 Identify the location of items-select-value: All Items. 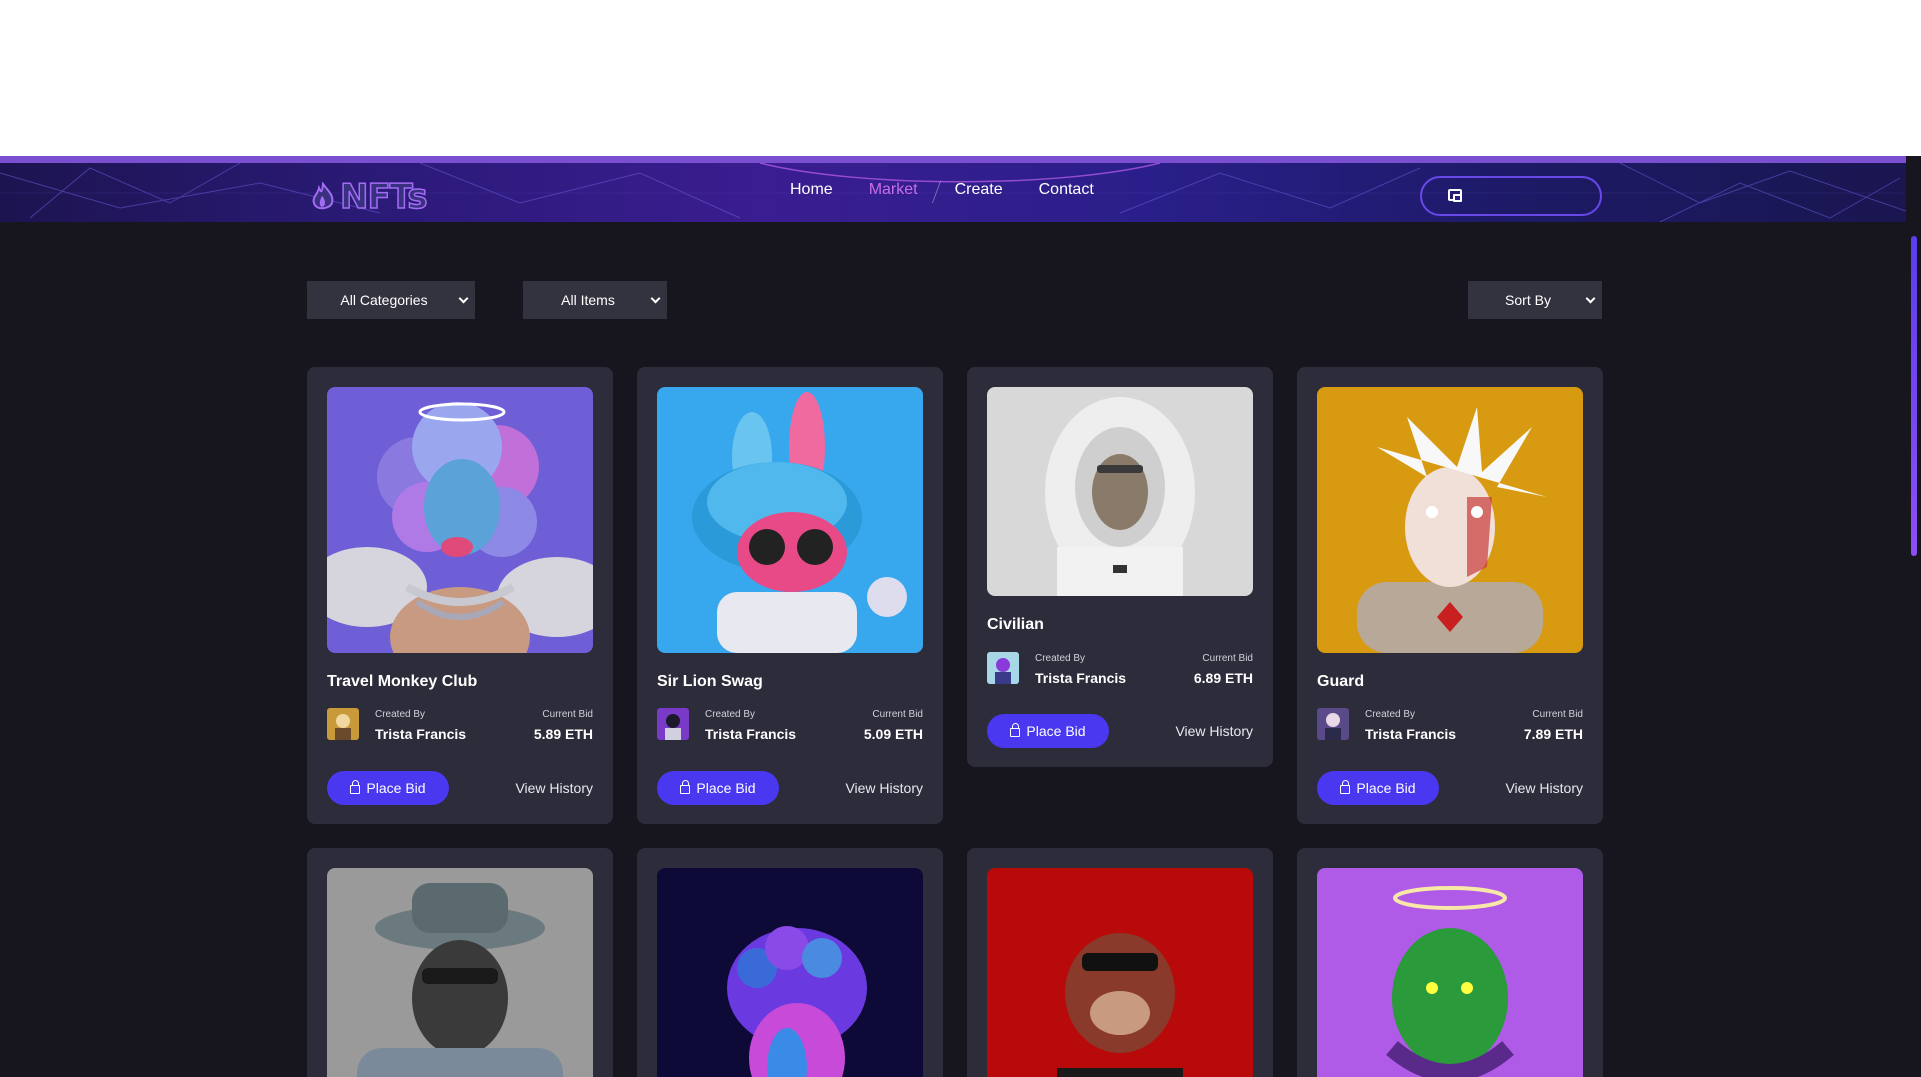
(588, 300).